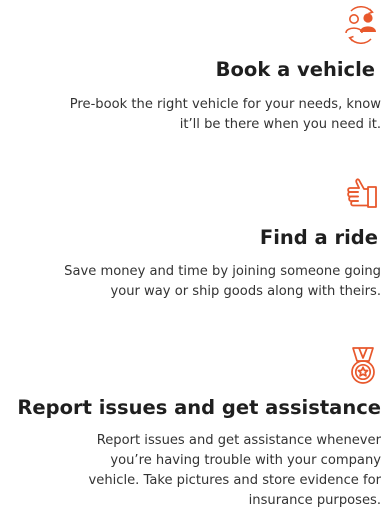 This screenshot has height=531, width=381. What do you see at coordinates (363, 365) in the screenshot?
I see `medal-icon` at bounding box center [363, 365].